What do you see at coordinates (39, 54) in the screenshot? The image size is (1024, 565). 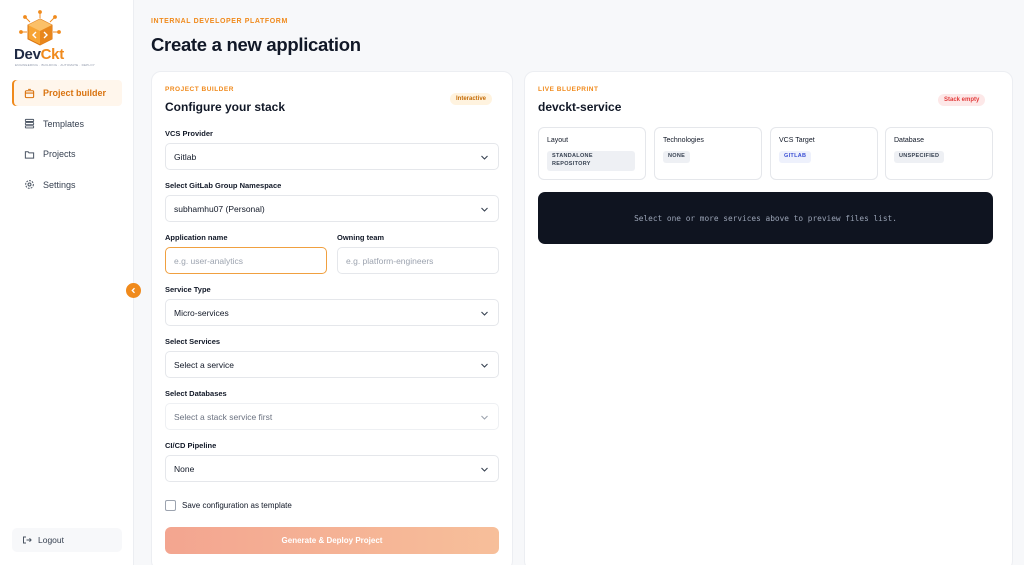 I see `brand-name: DevCkt` at bounding box center [39, 54].